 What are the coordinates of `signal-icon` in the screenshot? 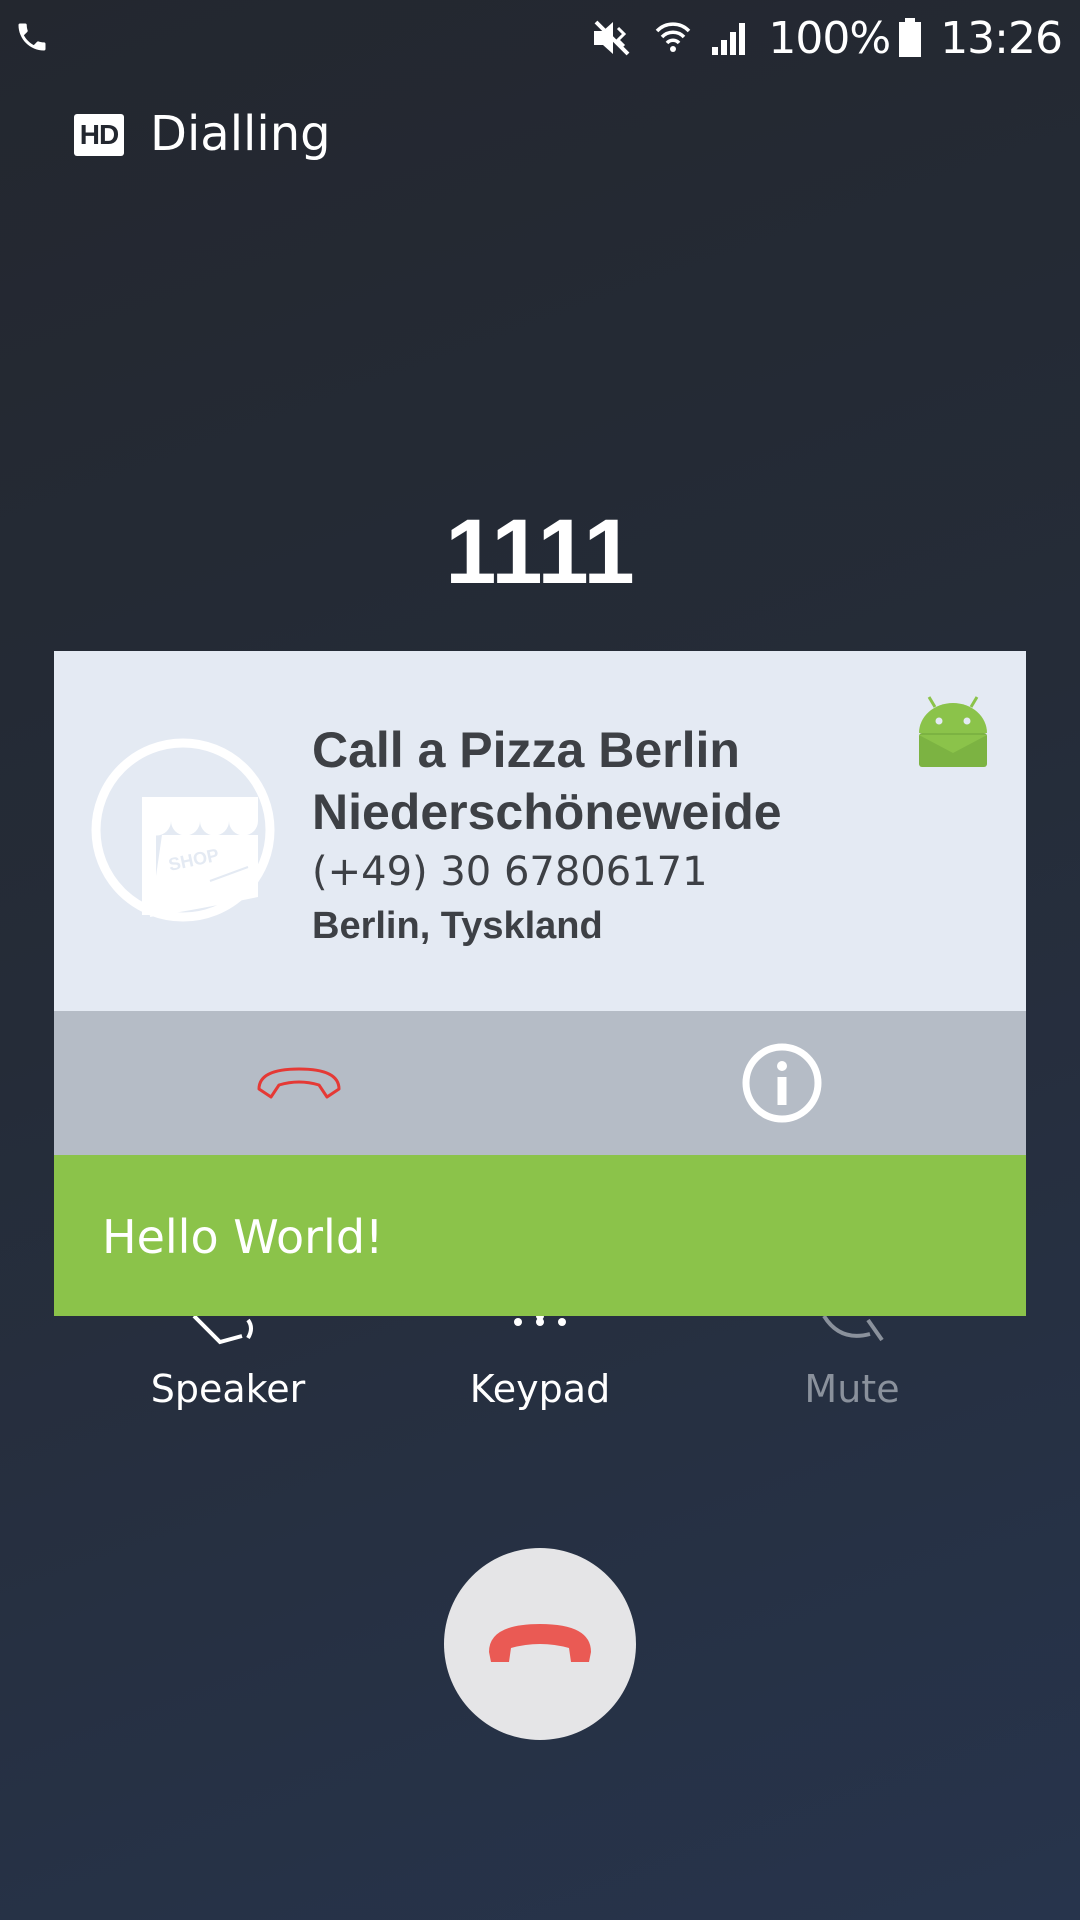 It's located at (730, 38).